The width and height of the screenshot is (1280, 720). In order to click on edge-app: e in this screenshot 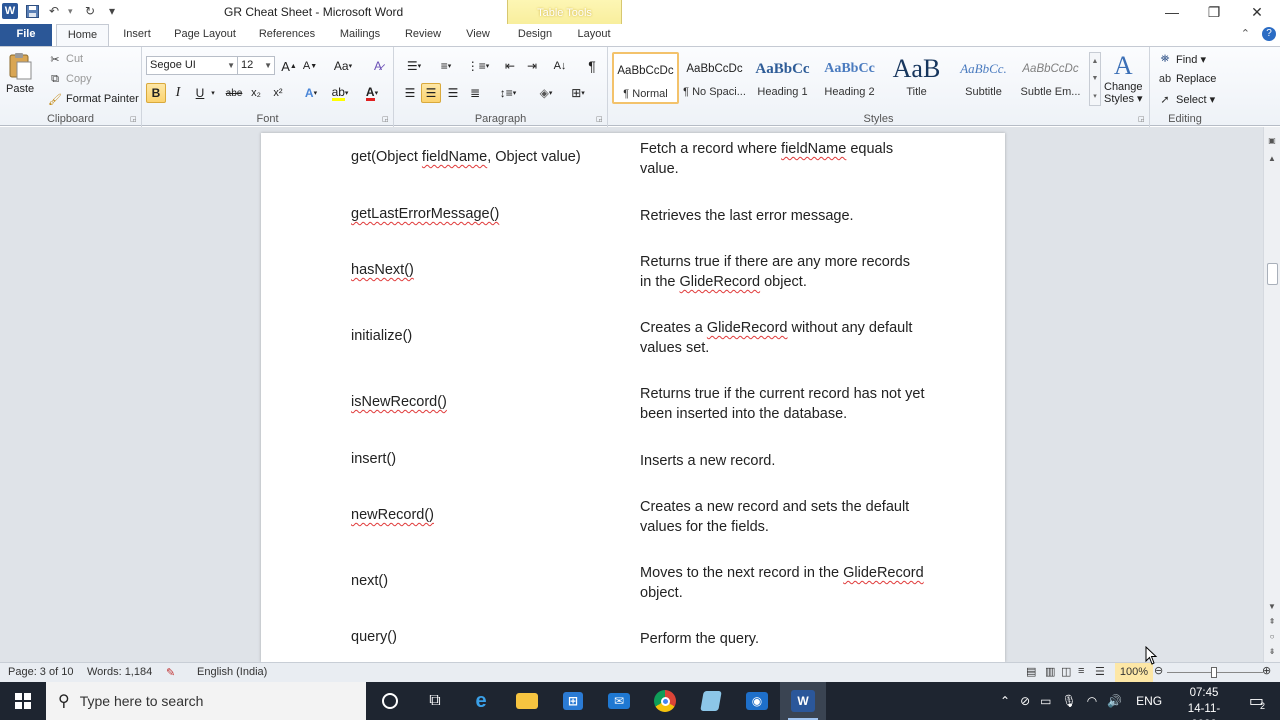, I will do `click(481, 701)`.